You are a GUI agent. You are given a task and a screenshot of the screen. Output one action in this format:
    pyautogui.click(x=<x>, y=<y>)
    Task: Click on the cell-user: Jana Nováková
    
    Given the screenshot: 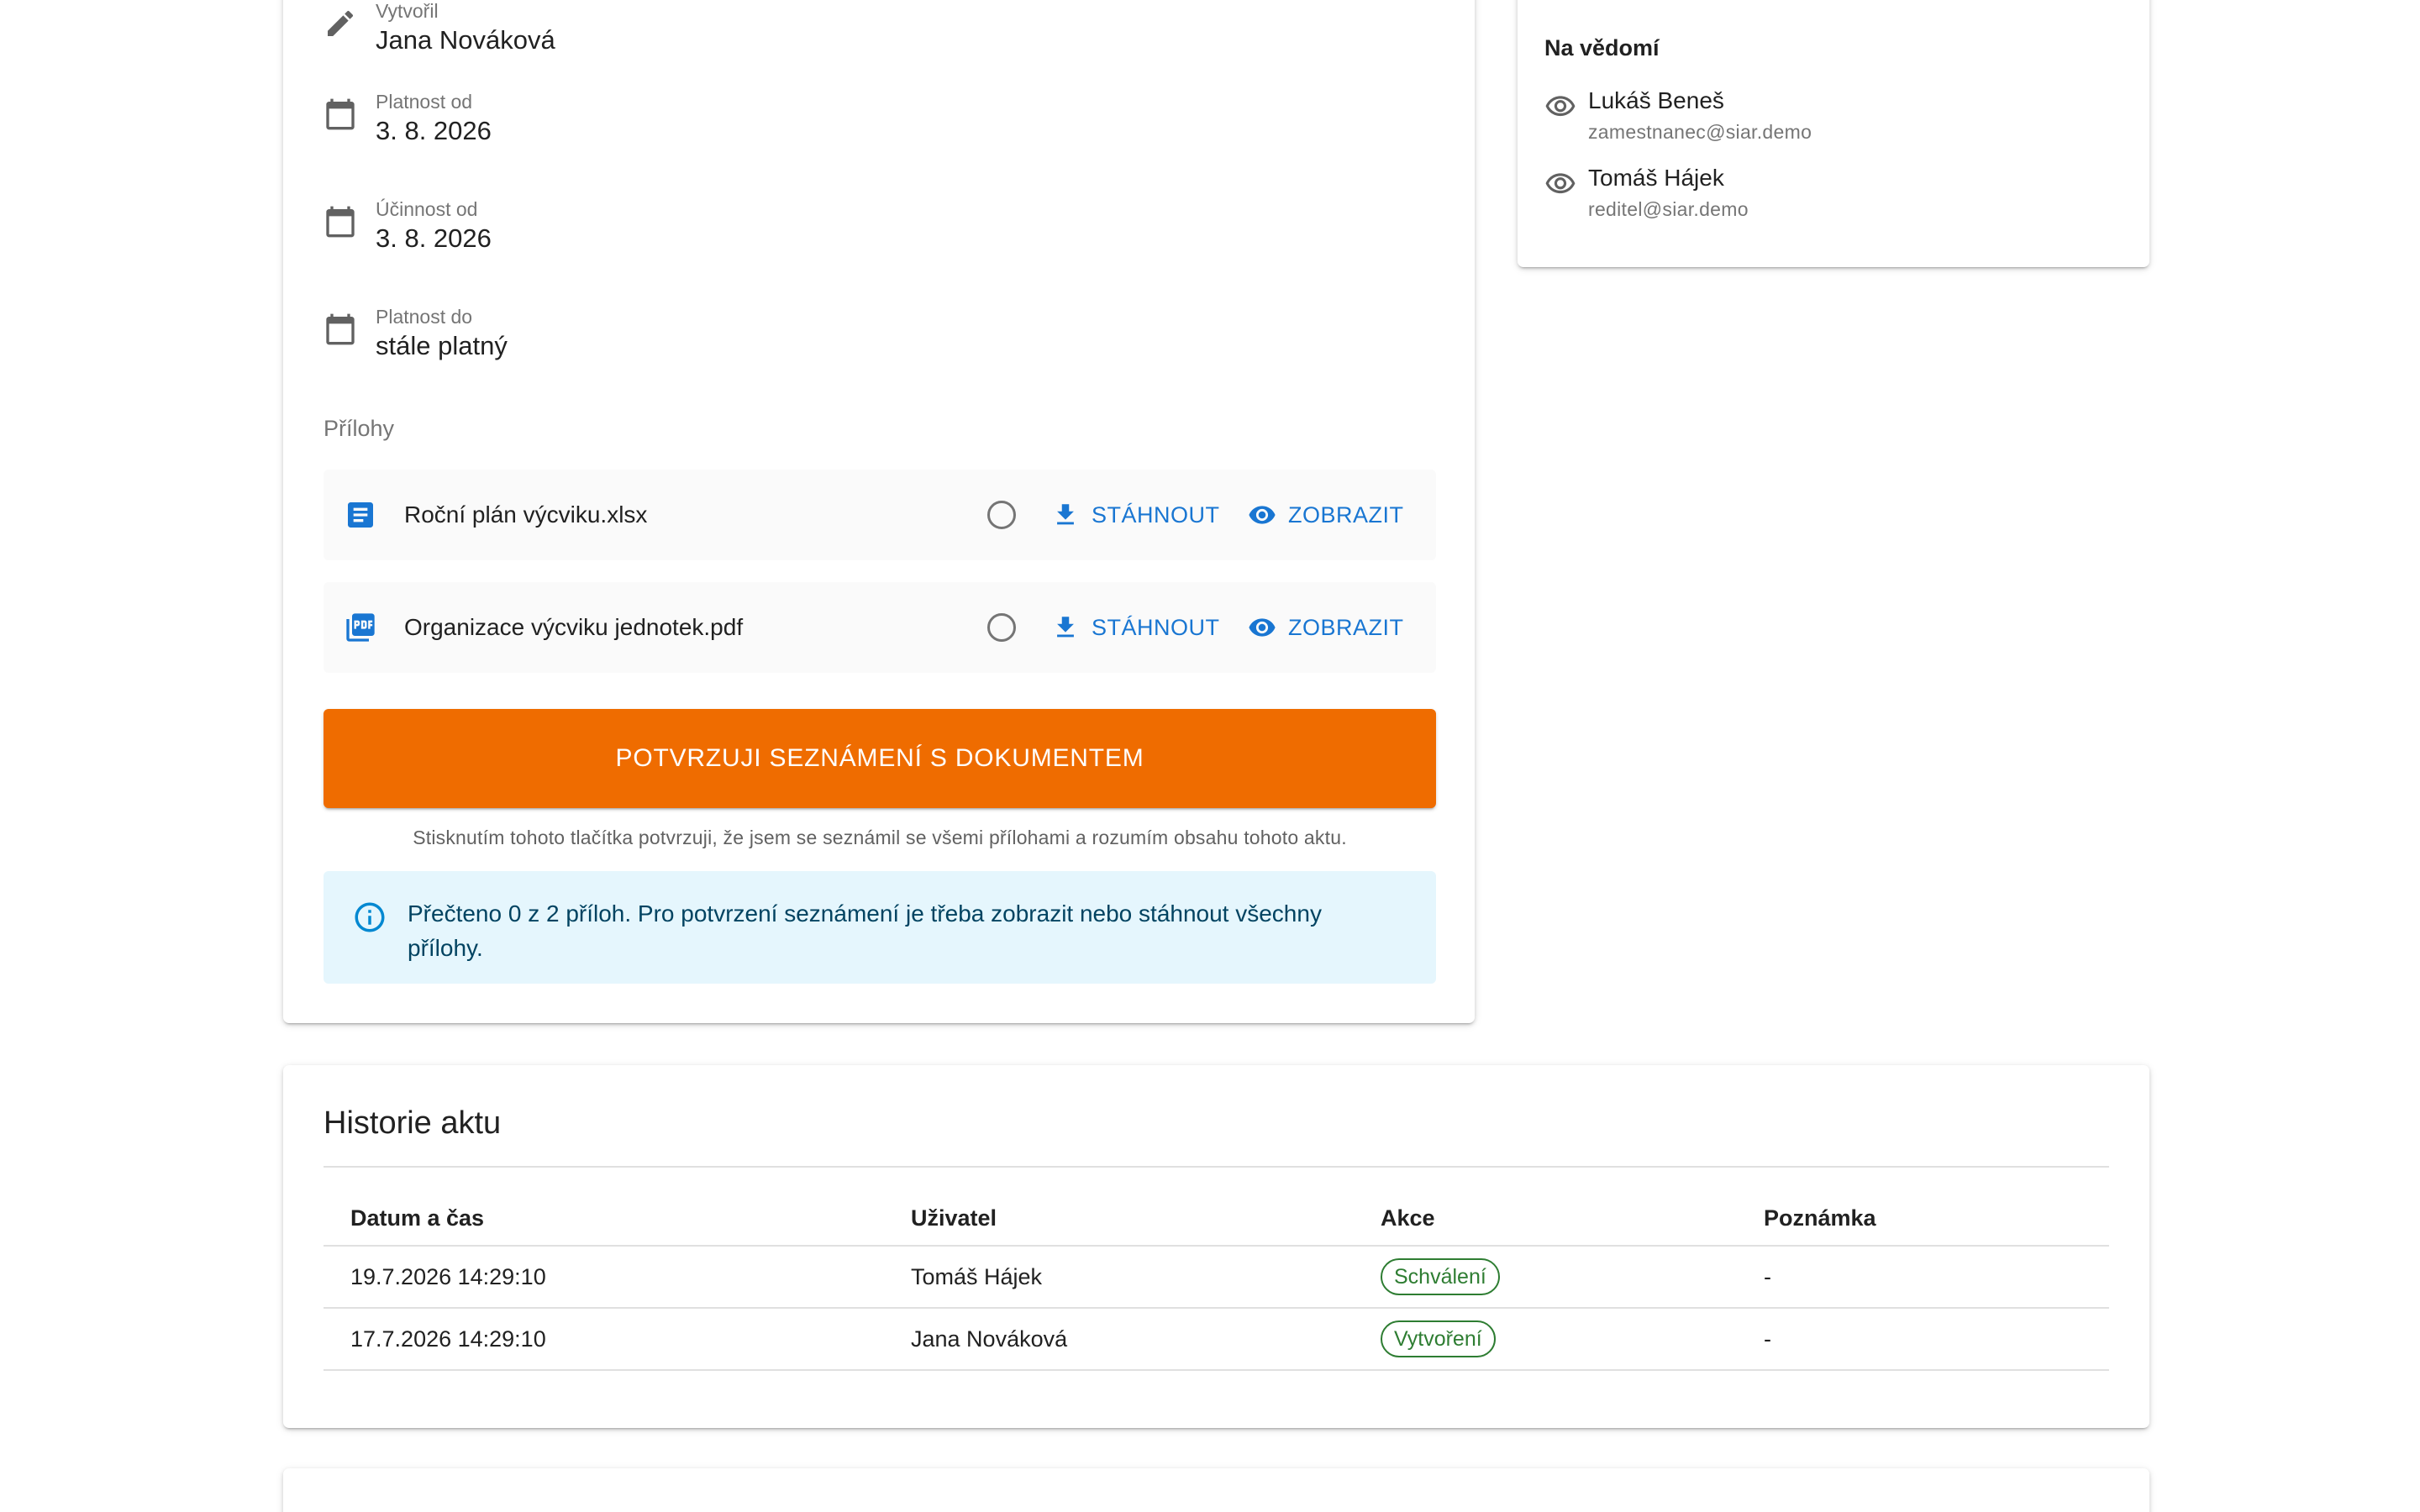 What is the action you would take?
    pyautogui.click(x=990, y=1339)
    